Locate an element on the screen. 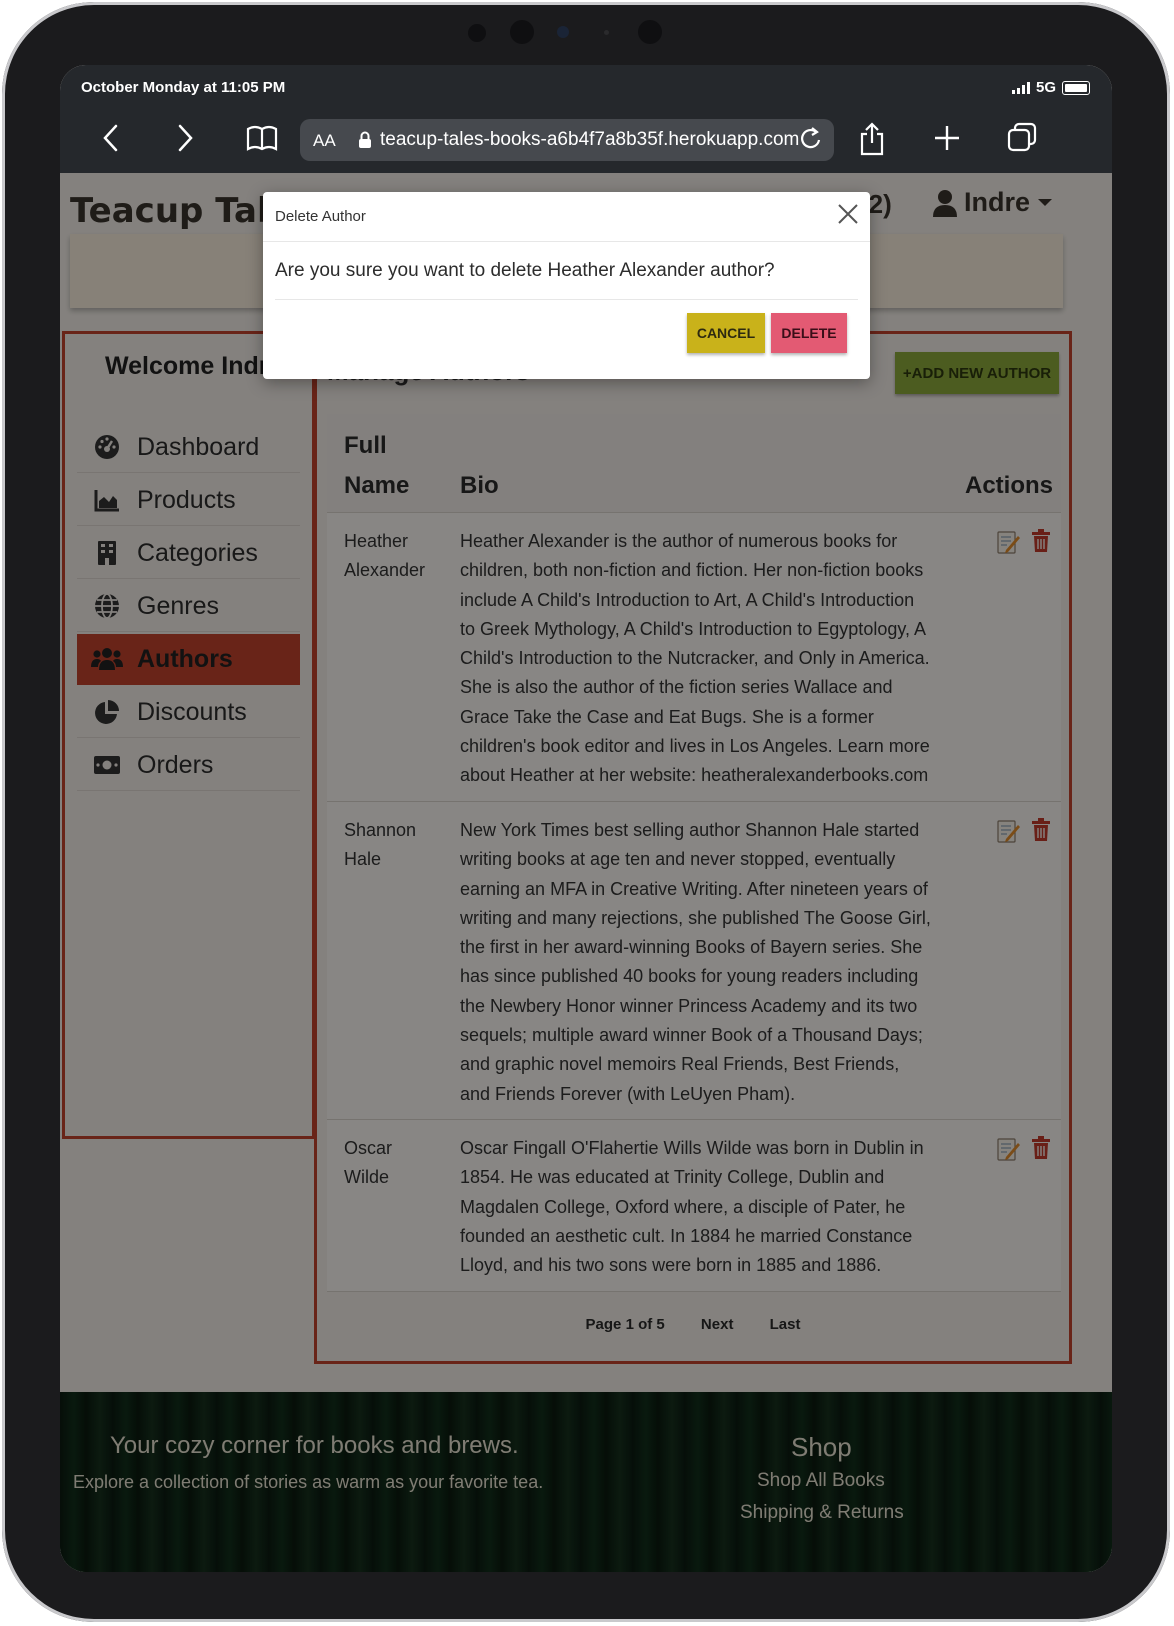 The width and height of the screenshot is (1174, 1626). status-indicators: 5G is located at coordinates (1050, 87).